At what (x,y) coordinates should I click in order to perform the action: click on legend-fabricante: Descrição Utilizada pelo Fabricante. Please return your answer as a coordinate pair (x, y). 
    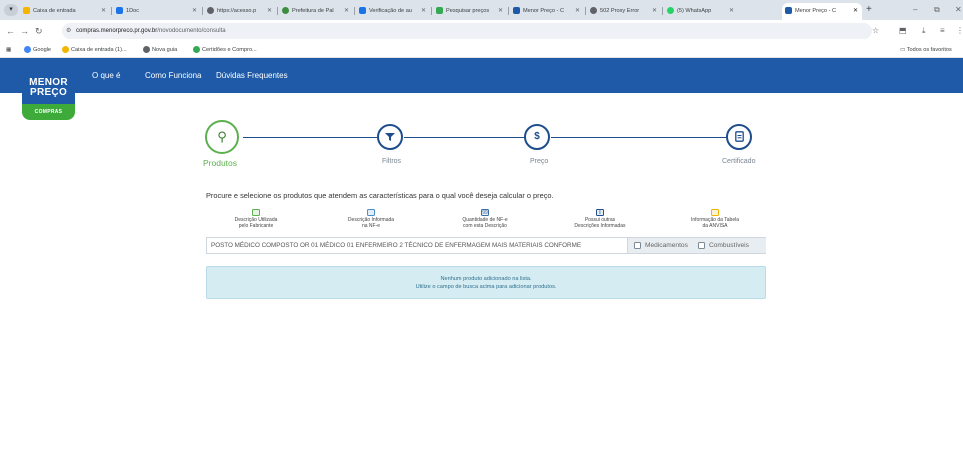
    Looking at the image, I should click on (256, 219).